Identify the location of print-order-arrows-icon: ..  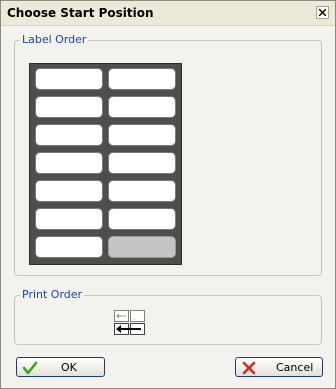
(129, 322).